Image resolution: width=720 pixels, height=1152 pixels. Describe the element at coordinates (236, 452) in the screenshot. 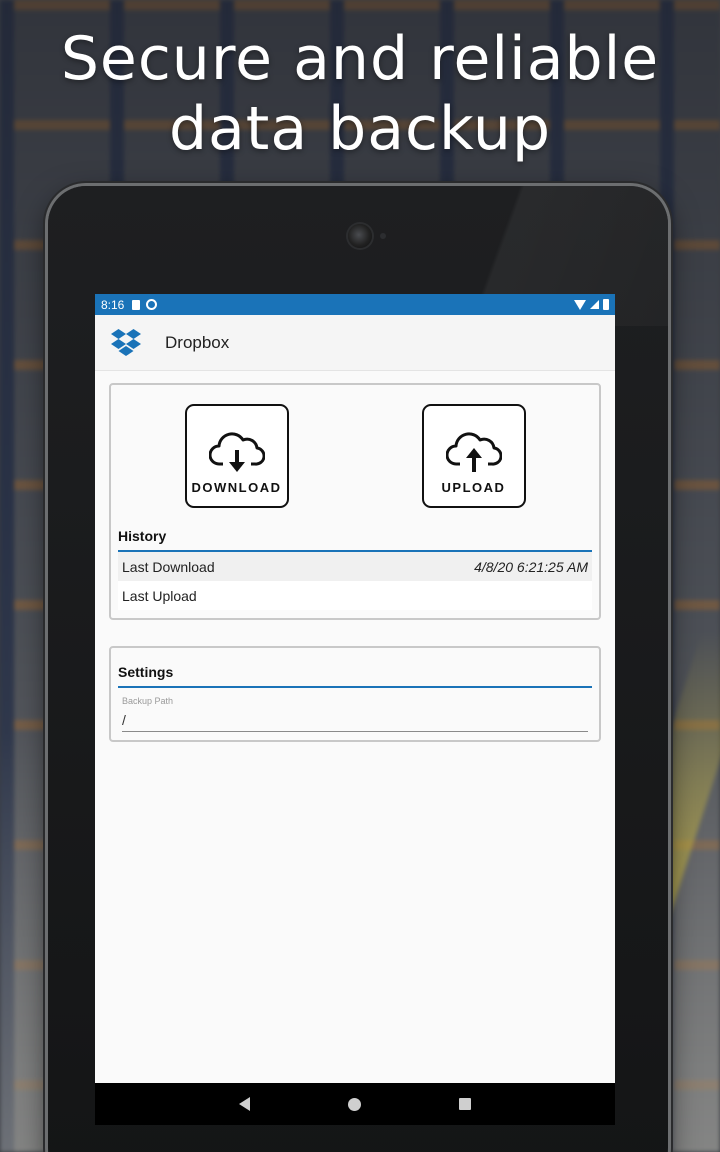

I see `cloud-download-icon` at that location.